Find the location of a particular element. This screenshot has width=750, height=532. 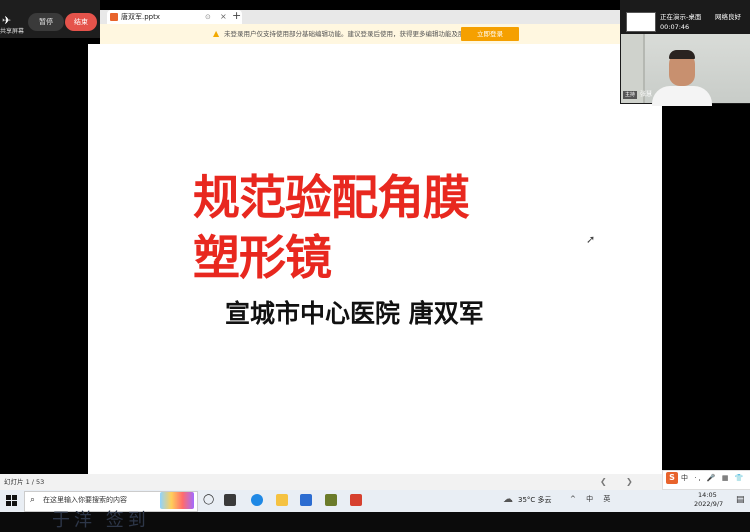

slide-title-line-1: 规范验配角膜 is located at coordinates (331, 198).